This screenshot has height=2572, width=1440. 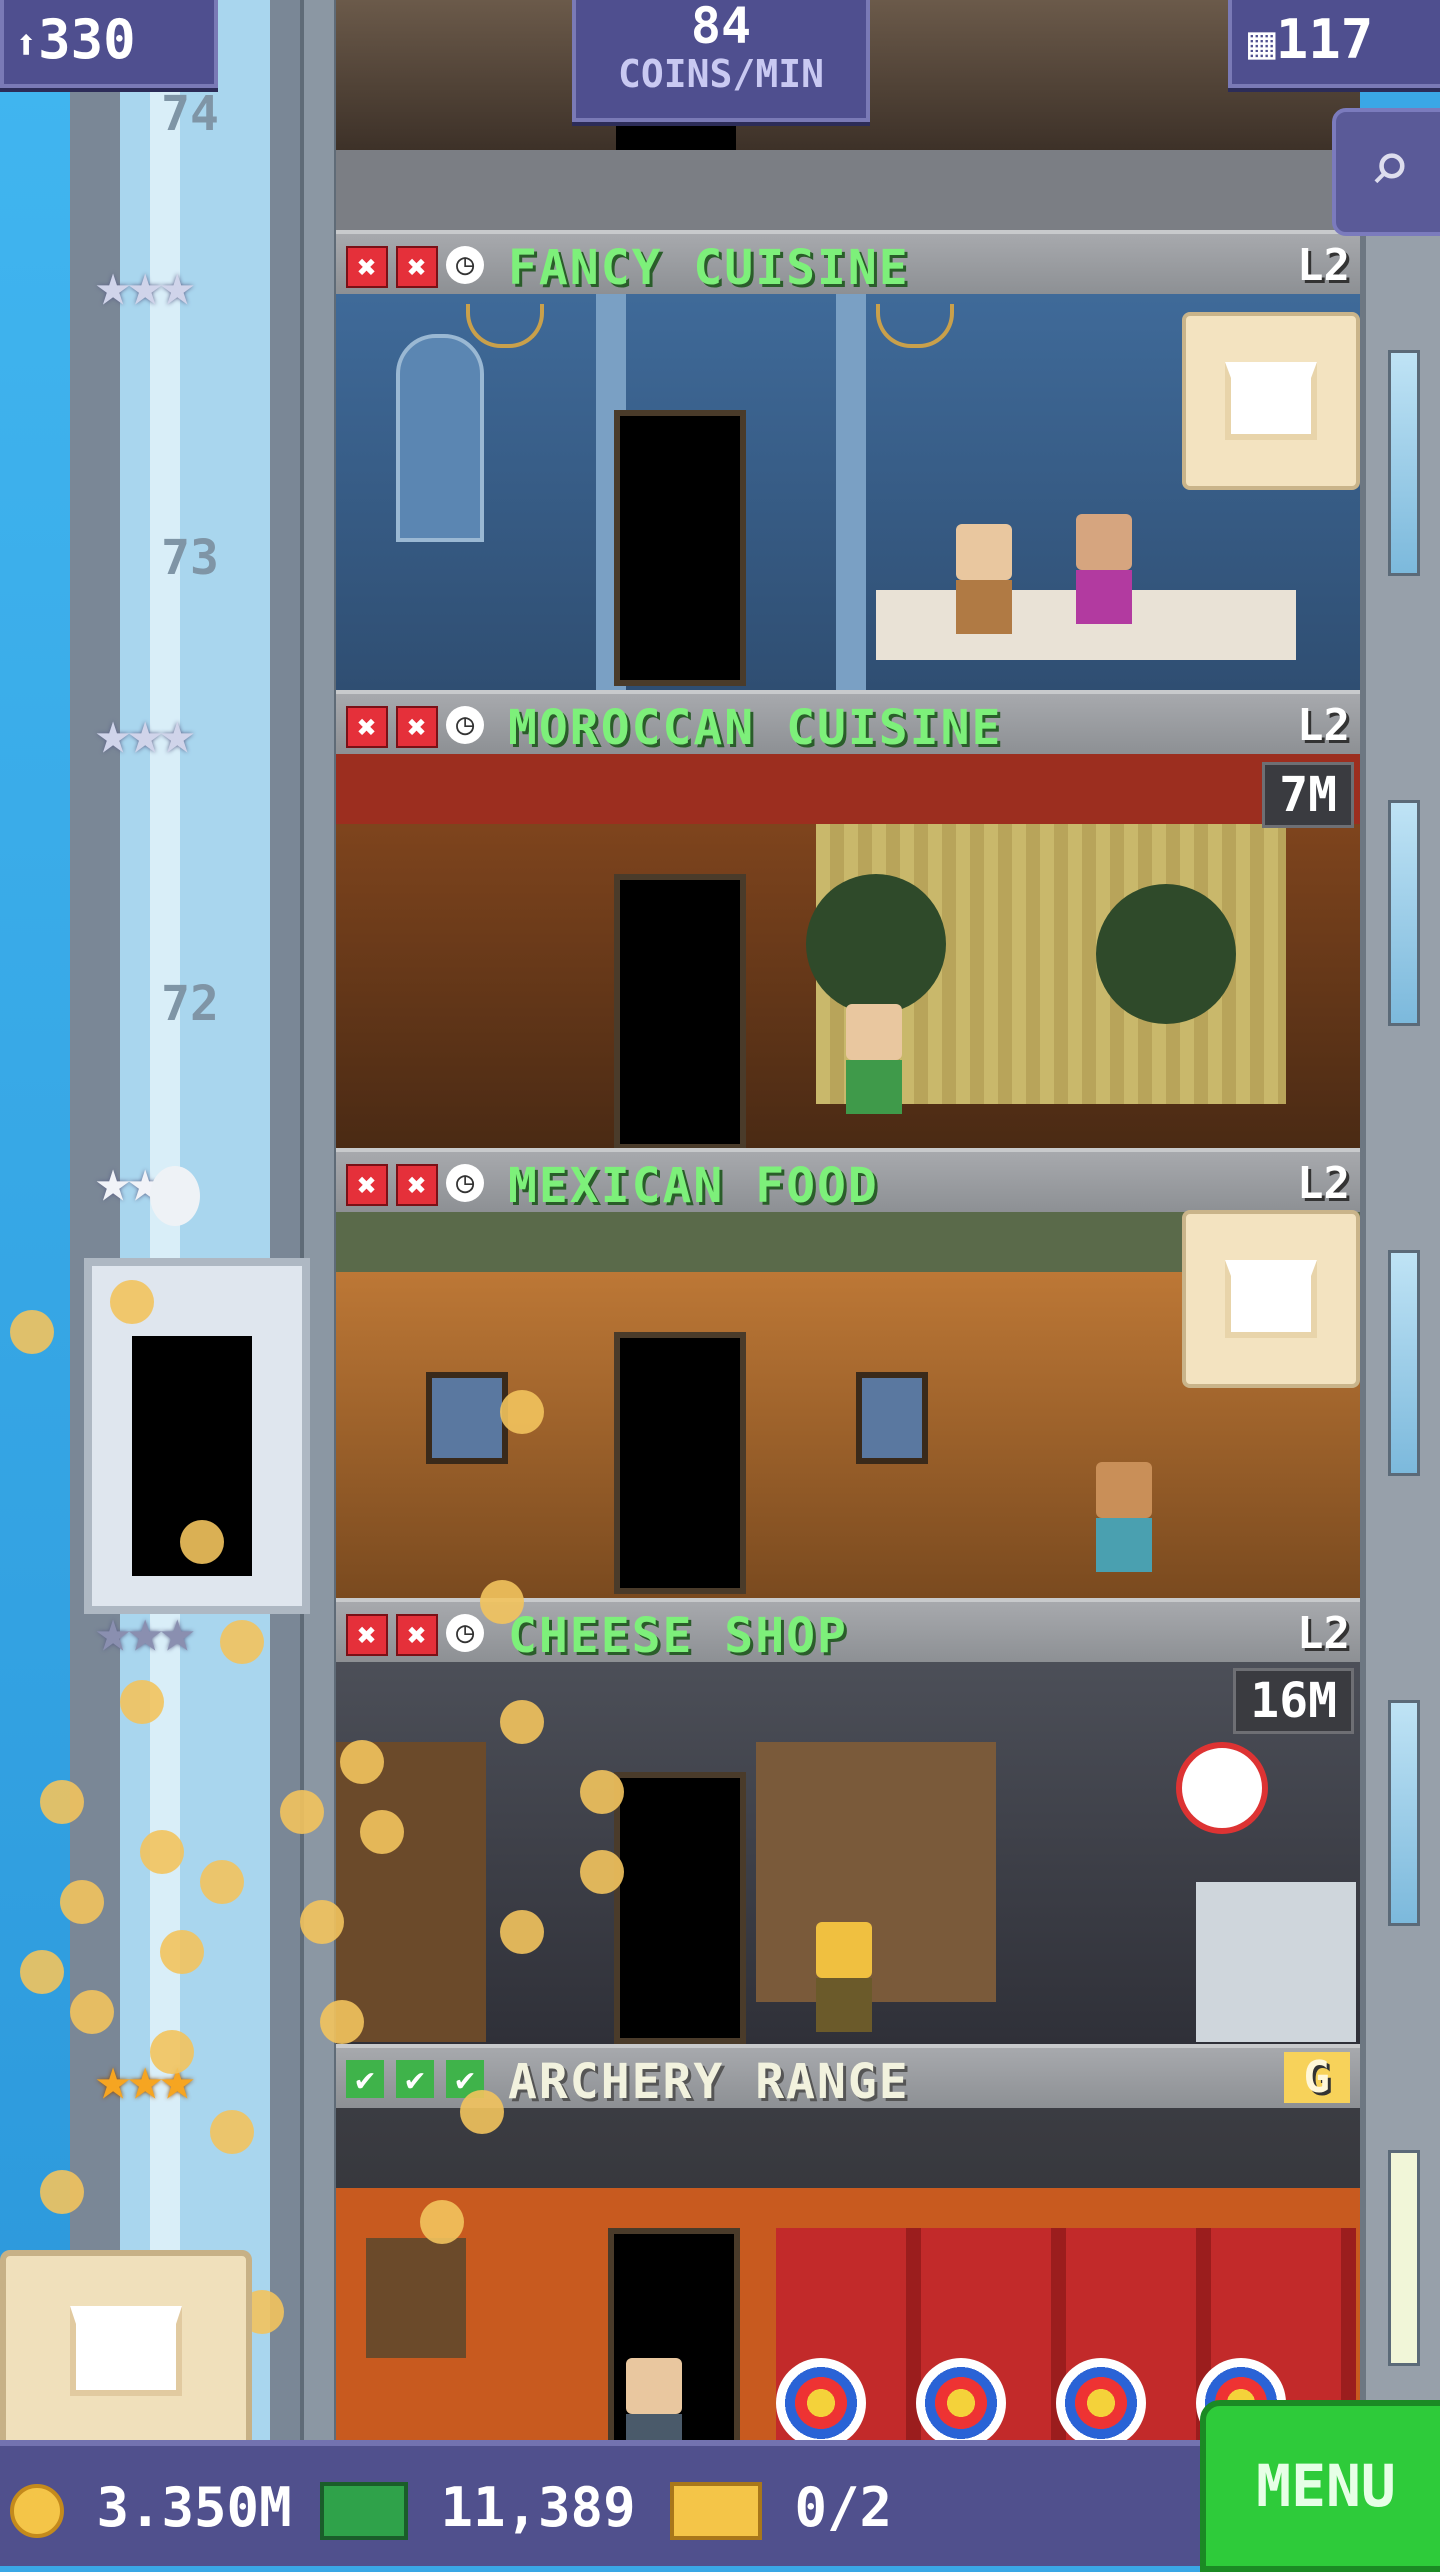 What do you see at coordinates (1308, 795) in the screenshot?
I see `restock-timer: 7M` at bounding box center [1308, 795].